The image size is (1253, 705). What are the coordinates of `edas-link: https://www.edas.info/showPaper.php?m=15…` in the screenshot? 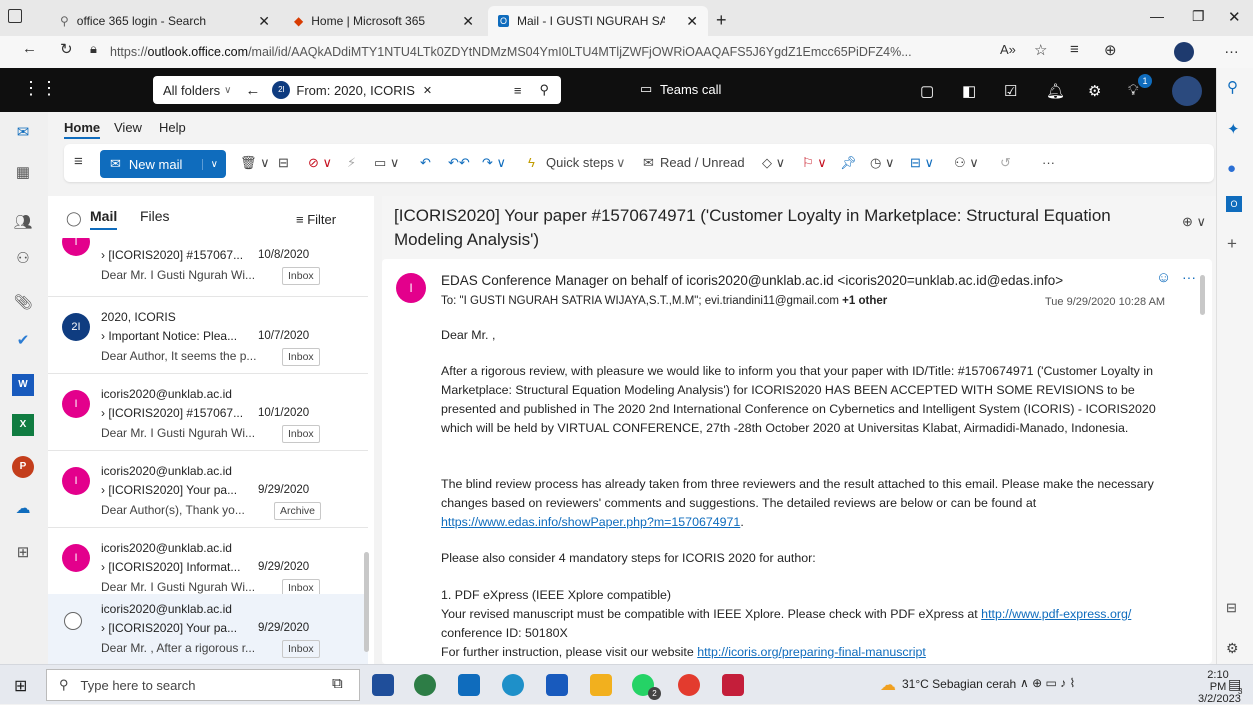 It's located at (590, 522).